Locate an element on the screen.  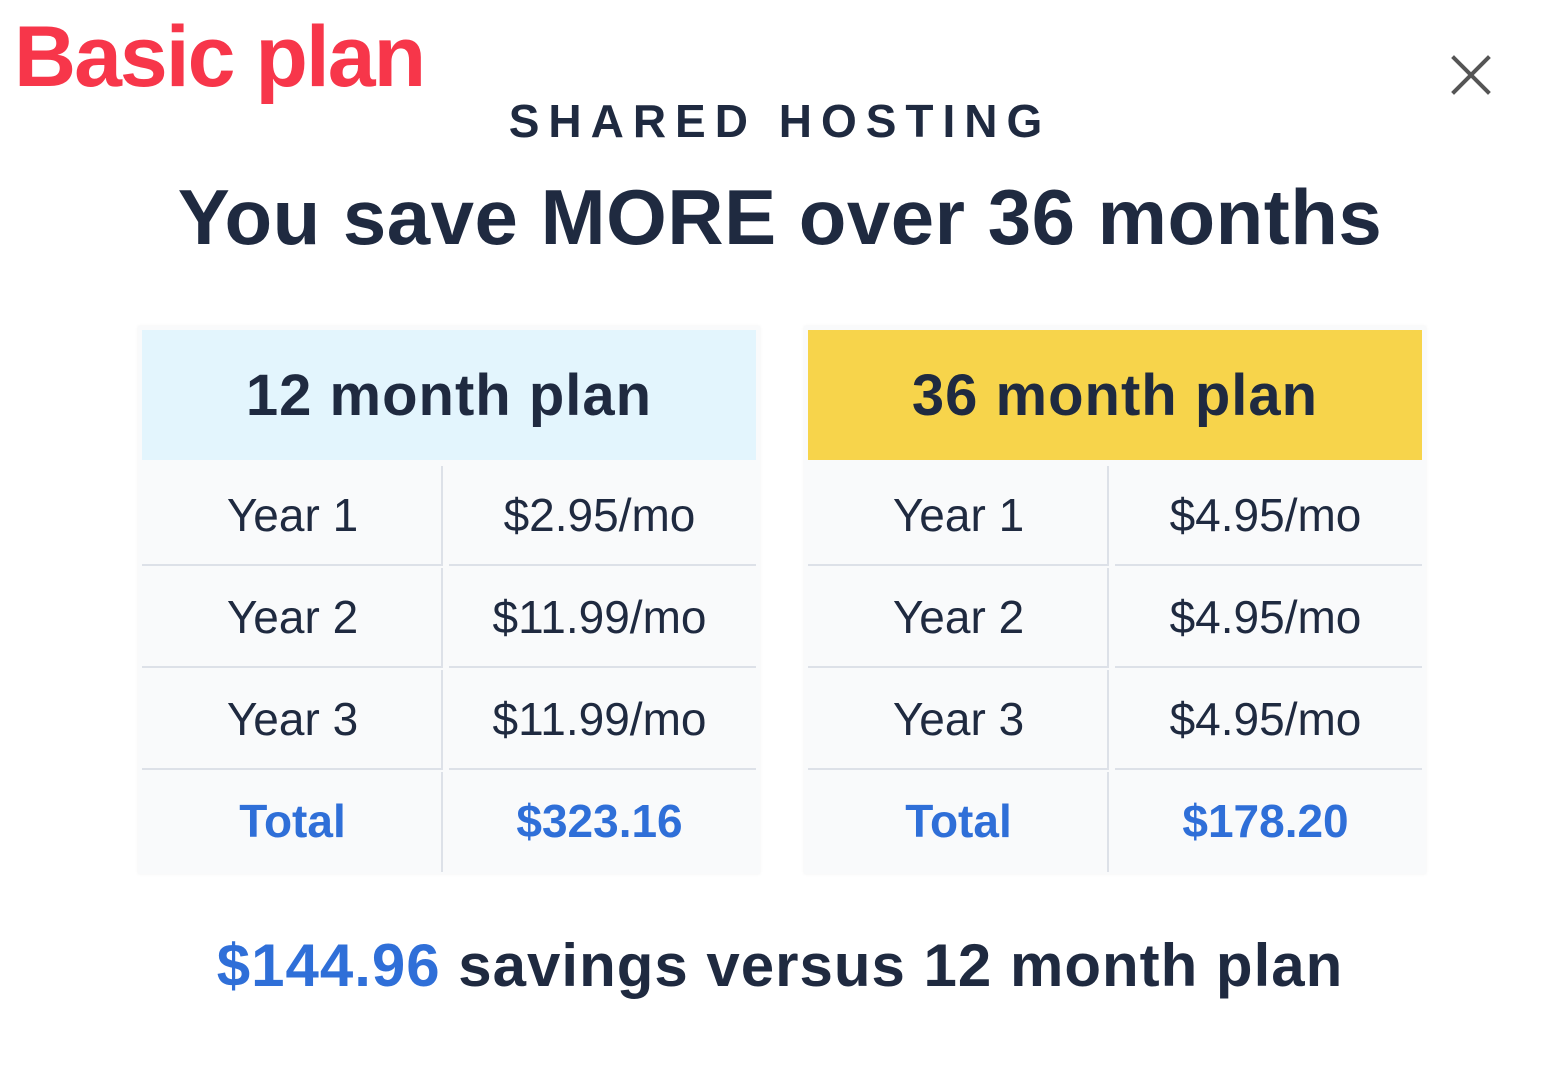
section-eyebrow: SHARED HOSTING is located at coordinates (780, 121).